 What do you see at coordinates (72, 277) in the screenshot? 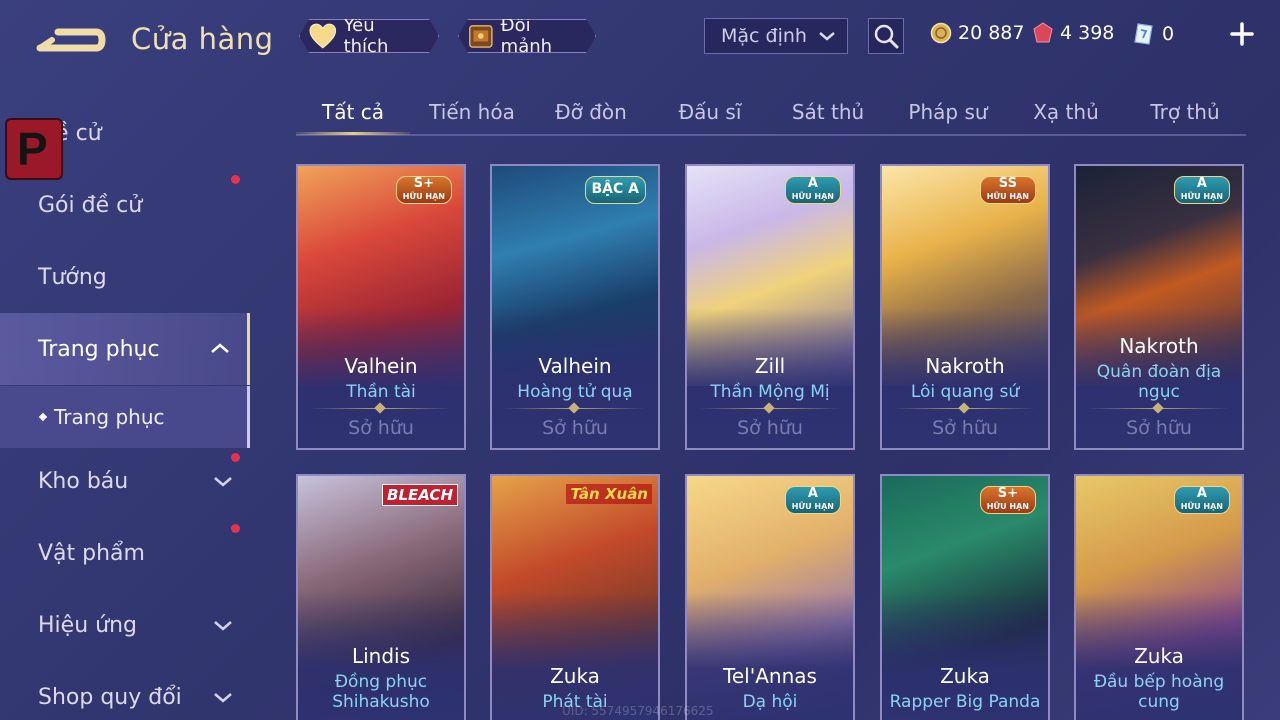
I see `sidebar-item-label: Tướng` at bounding box center [72, 277].